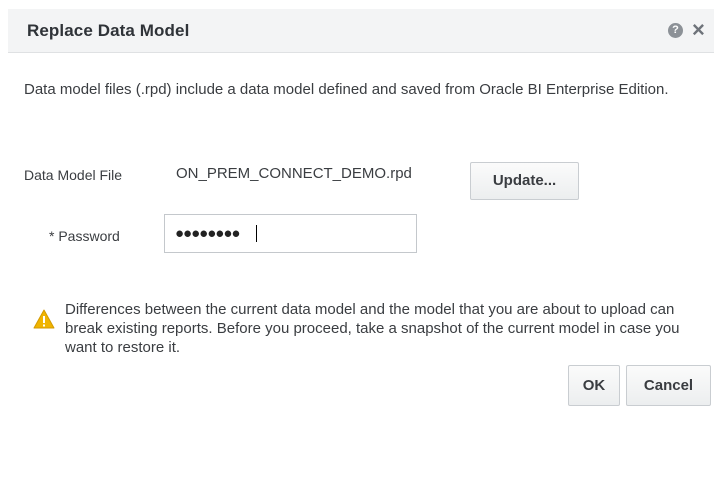 Image resolution: width=714 pixels, height=492 pixels. Describe the element at coordinates (44, 319) in the screenshot. I see `warning-icon` at that location.